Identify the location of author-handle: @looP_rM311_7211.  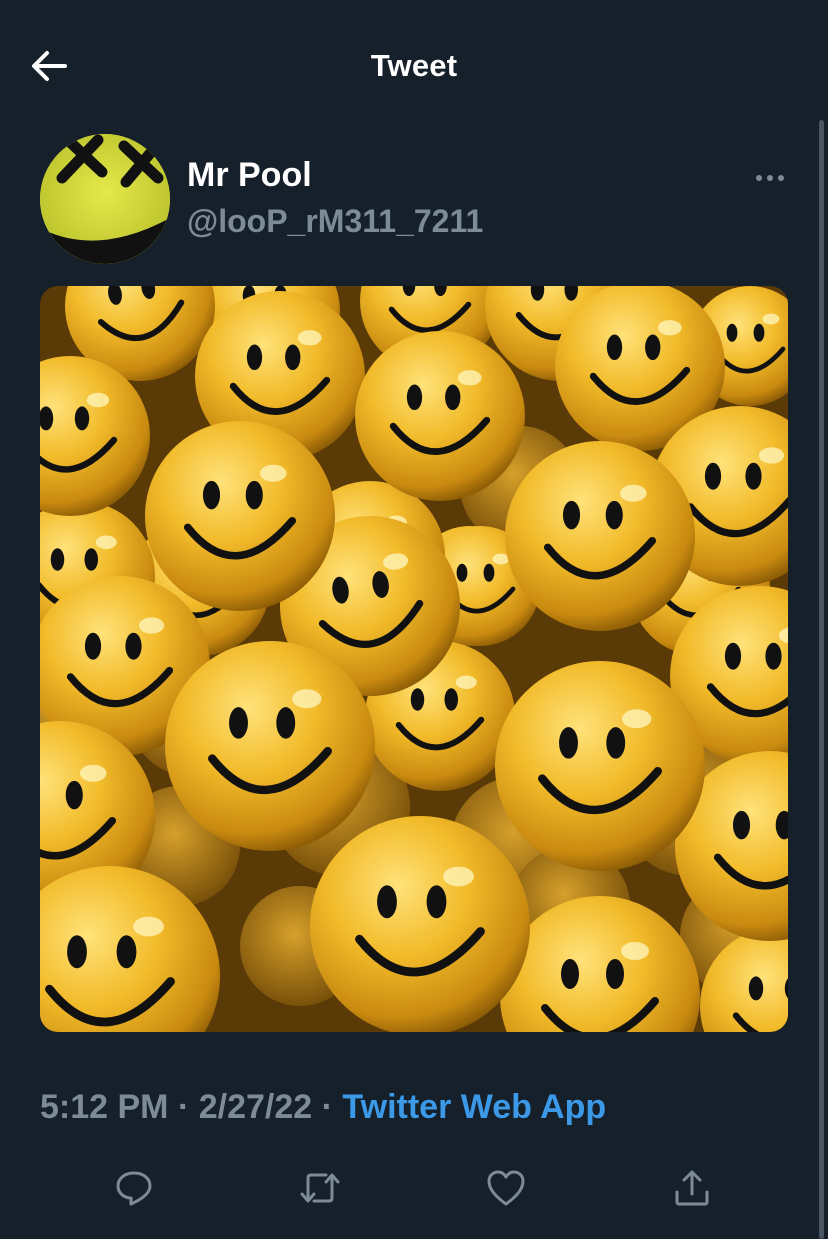
(335, 221).